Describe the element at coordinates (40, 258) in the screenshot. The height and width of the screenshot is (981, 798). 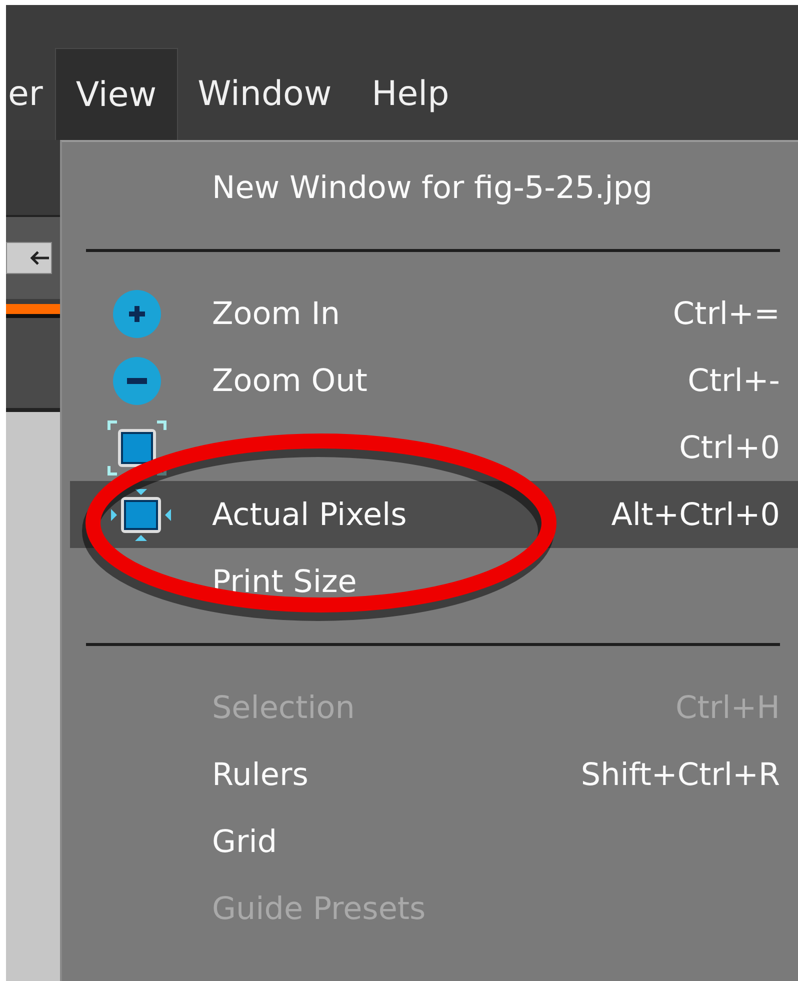
I see `arrow-icon` at that location.